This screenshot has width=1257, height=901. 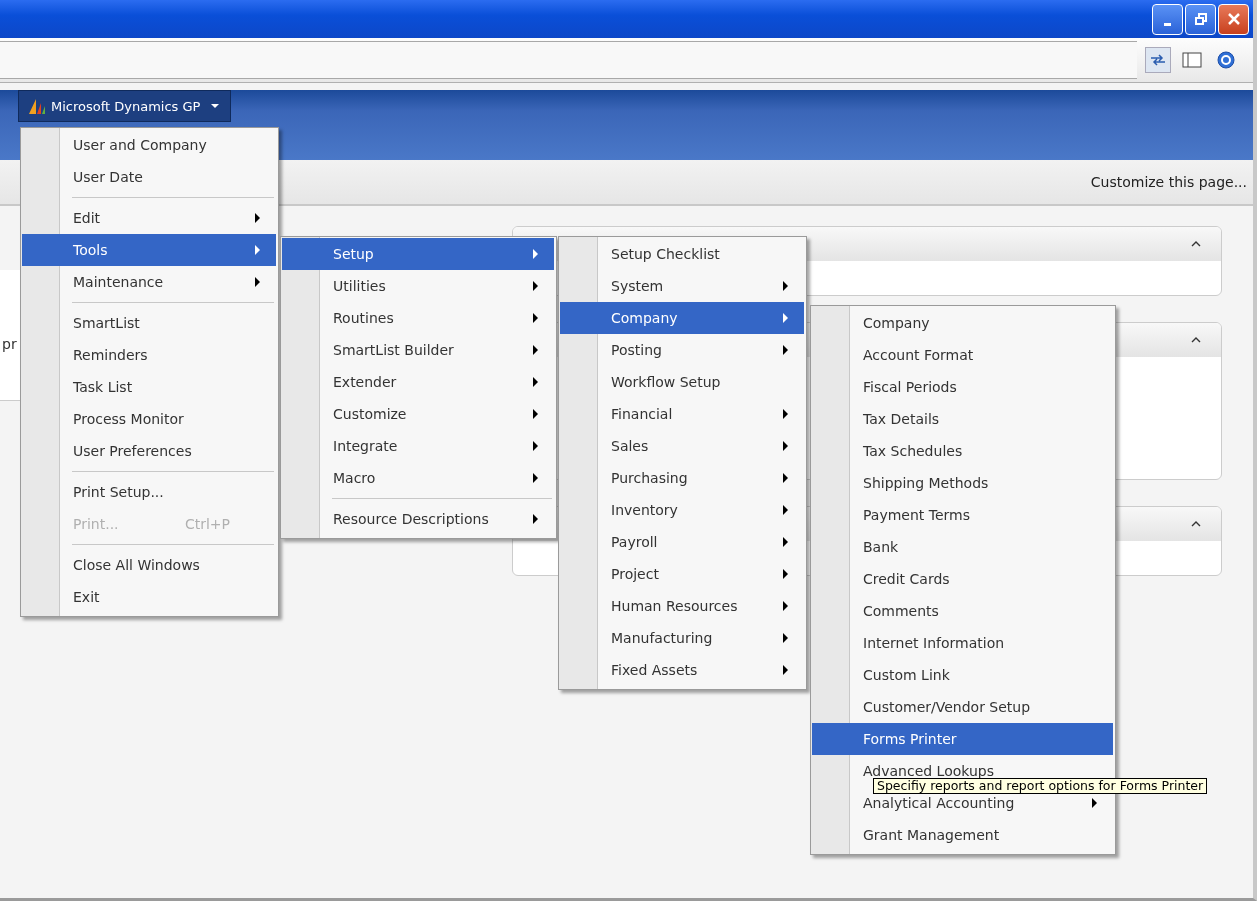 What do you see at coordinates (962, 835) in the screenshot?
I see `menu-item: Grant Management` at bounding box center [962, 835].